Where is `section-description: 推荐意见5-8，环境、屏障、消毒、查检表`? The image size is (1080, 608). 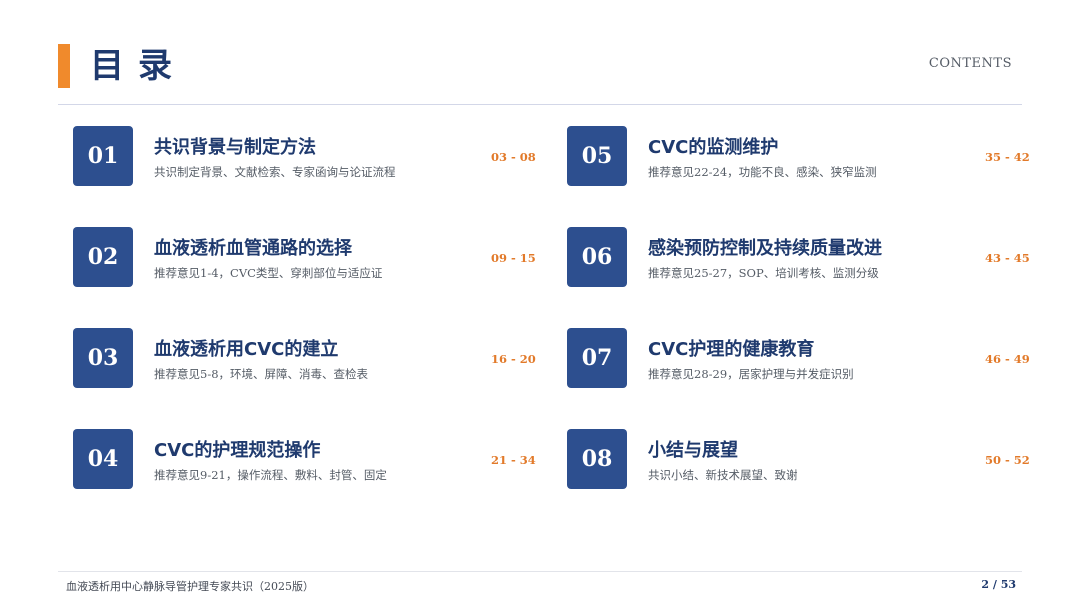
section-description: 推荐意见5-8，环境、屏障、消毒、查检表 is located at coordinates (261, 374).